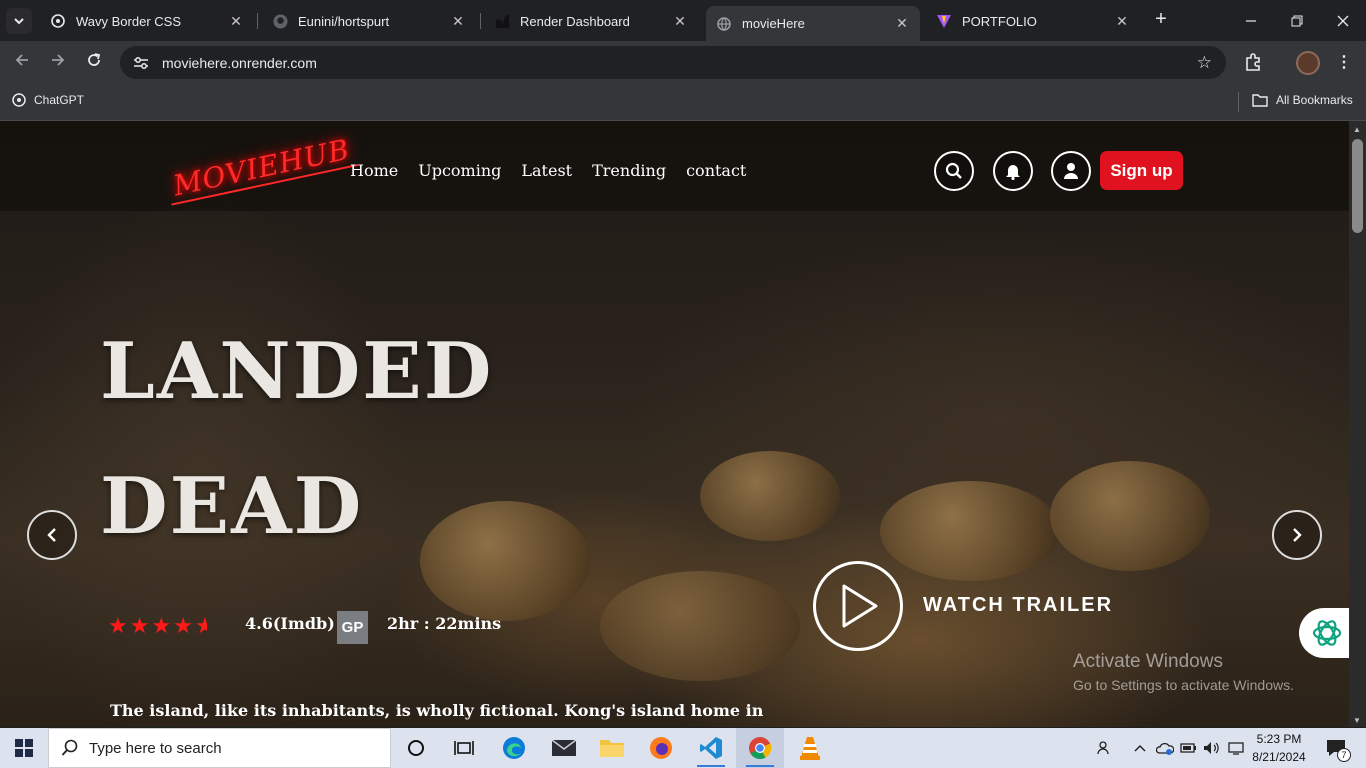 The height and width of the screenshot is (768, 1366). Describe the element at coordinates (1105, 748) in the screenshot. I see `people-icon` at that location.